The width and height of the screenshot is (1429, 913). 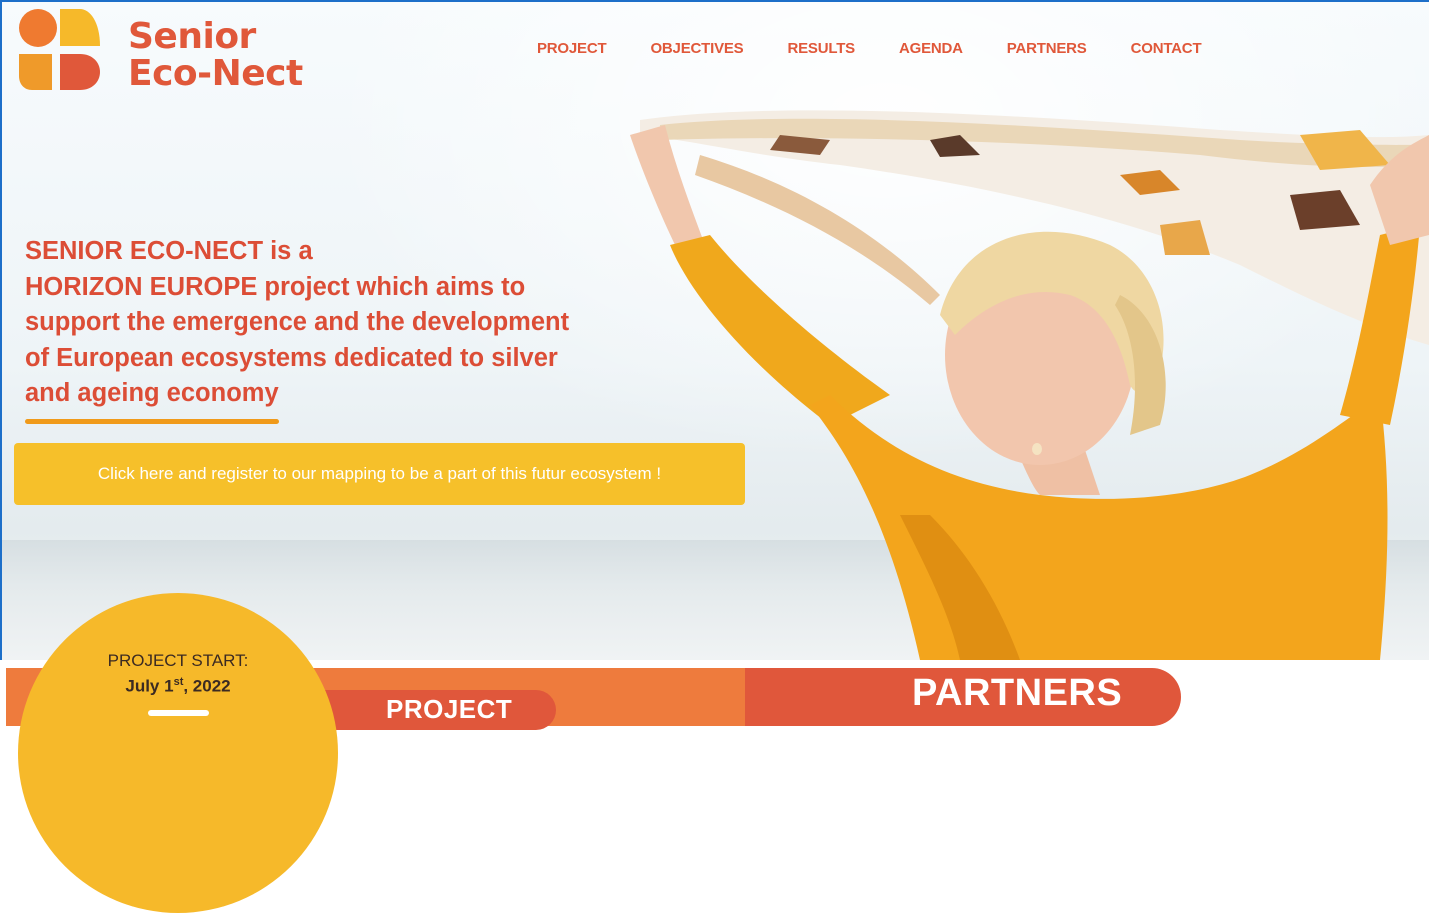 I want to click on project-start-divider, so click(x=178, y=713).